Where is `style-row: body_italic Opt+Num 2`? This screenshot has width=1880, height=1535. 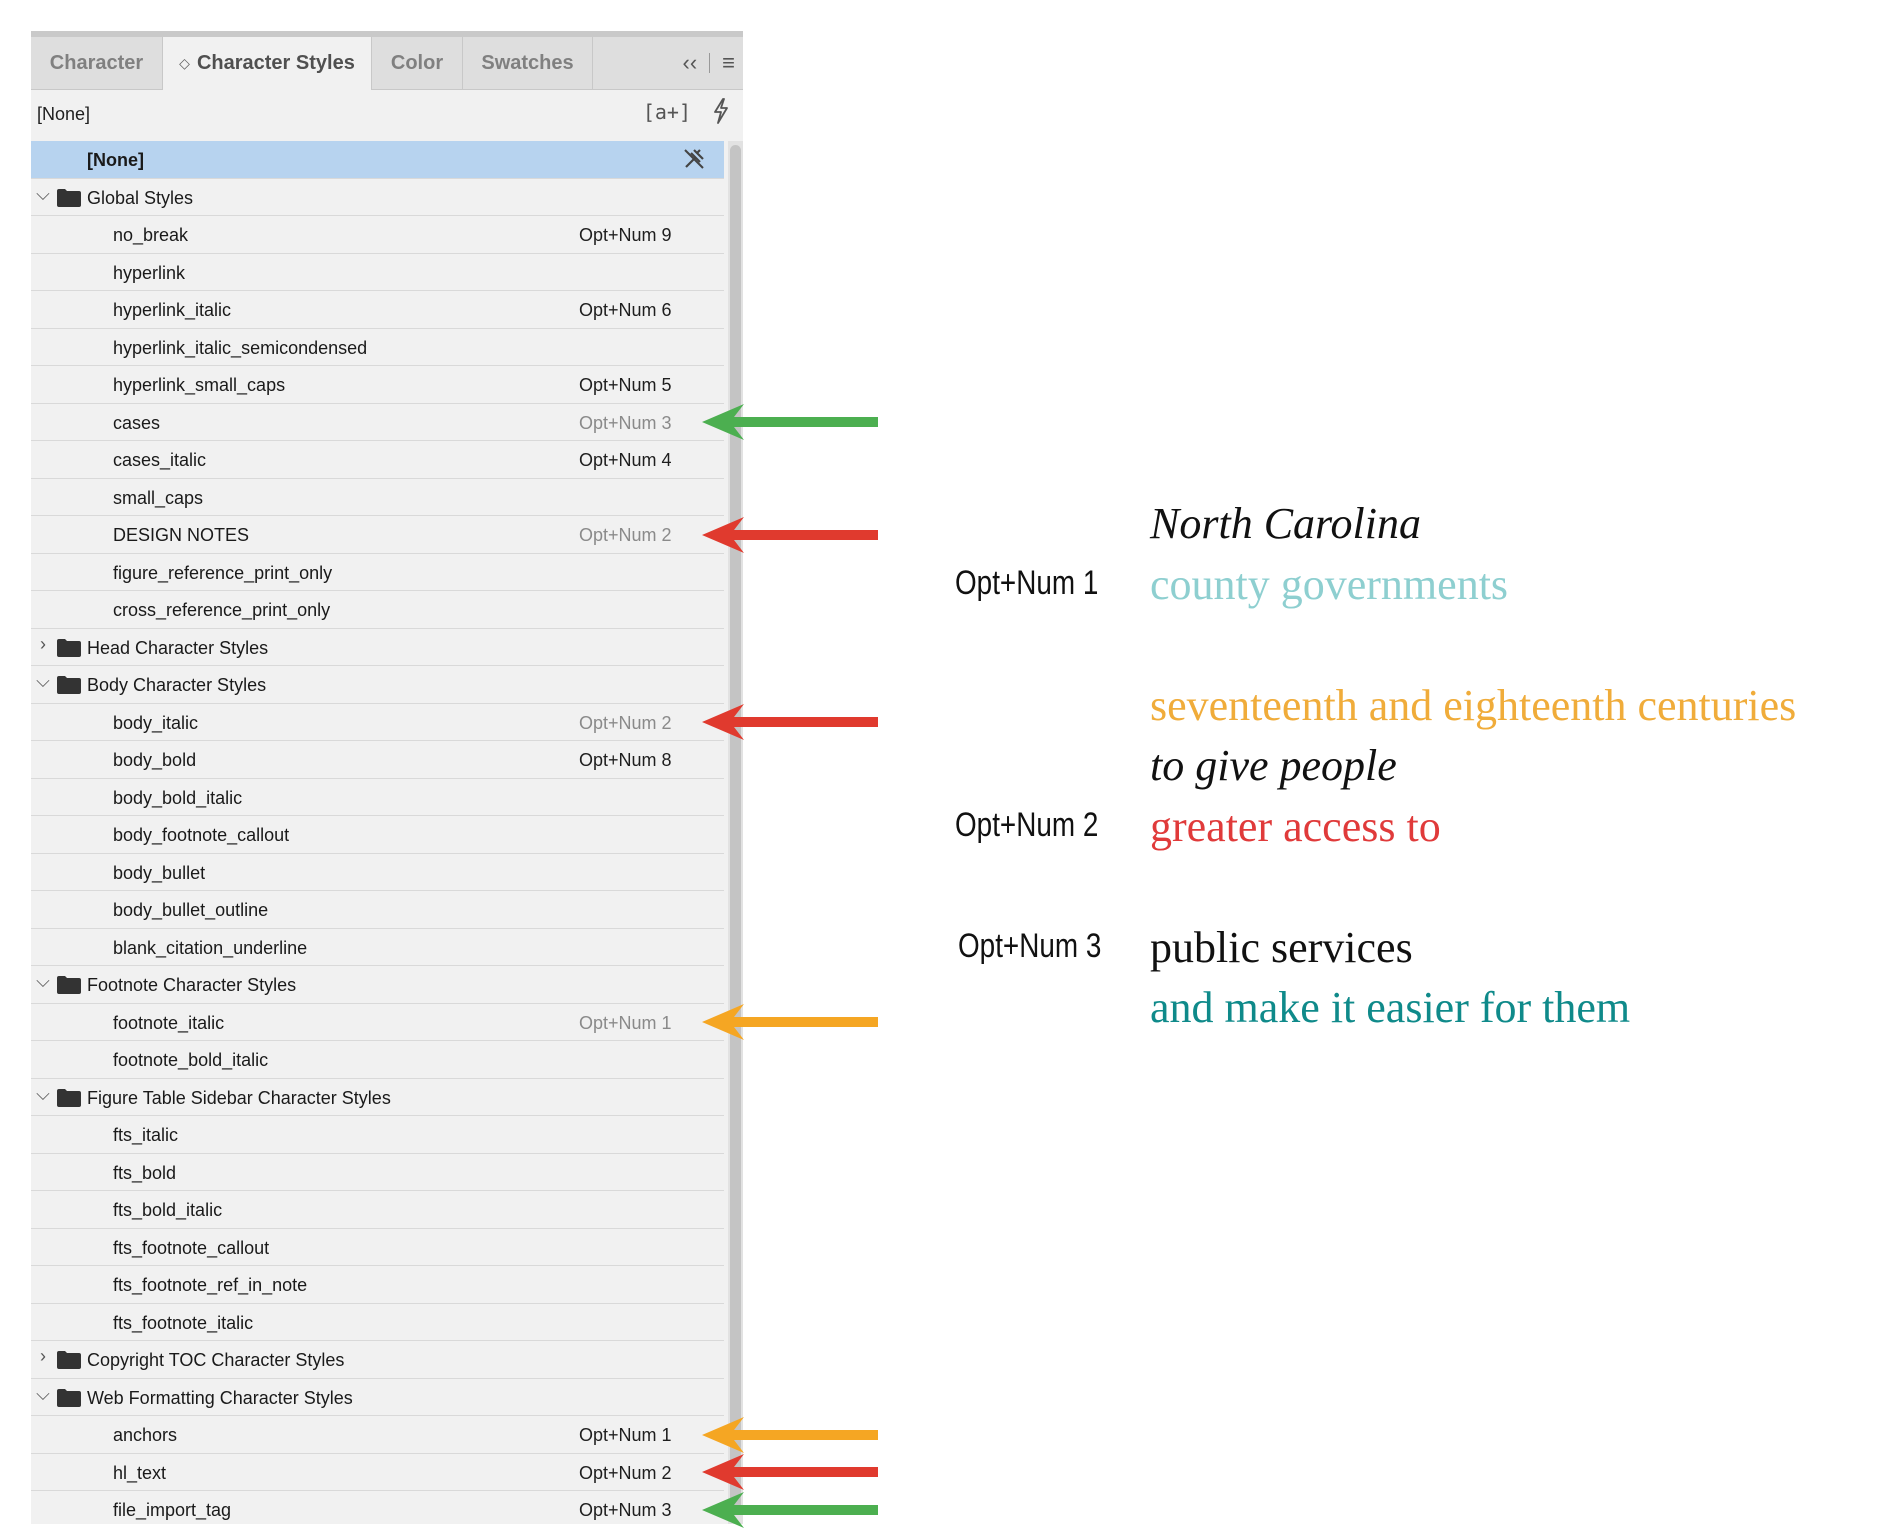 style-row: body_italic Opt+Num 2 is located at coordinates (377, 722).